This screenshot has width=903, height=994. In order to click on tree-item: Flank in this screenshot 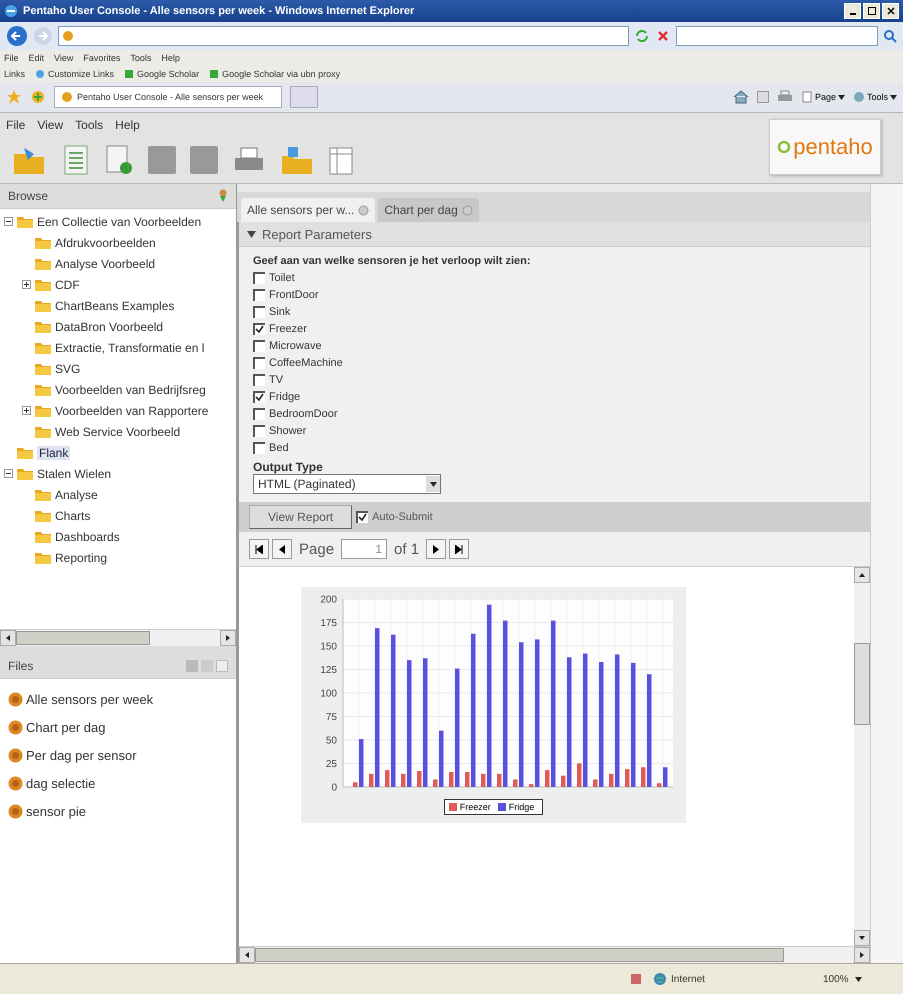, I will do `click(53, 453)`.